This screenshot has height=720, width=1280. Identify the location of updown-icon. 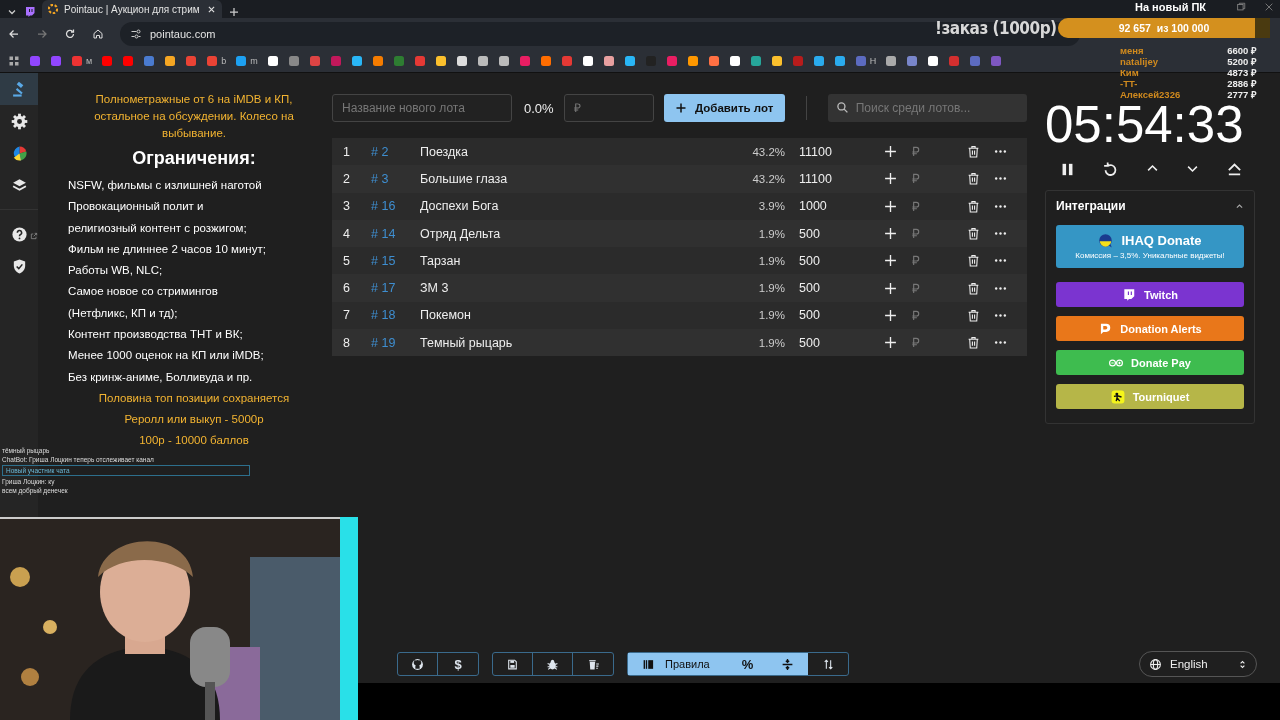
(1242, 664).